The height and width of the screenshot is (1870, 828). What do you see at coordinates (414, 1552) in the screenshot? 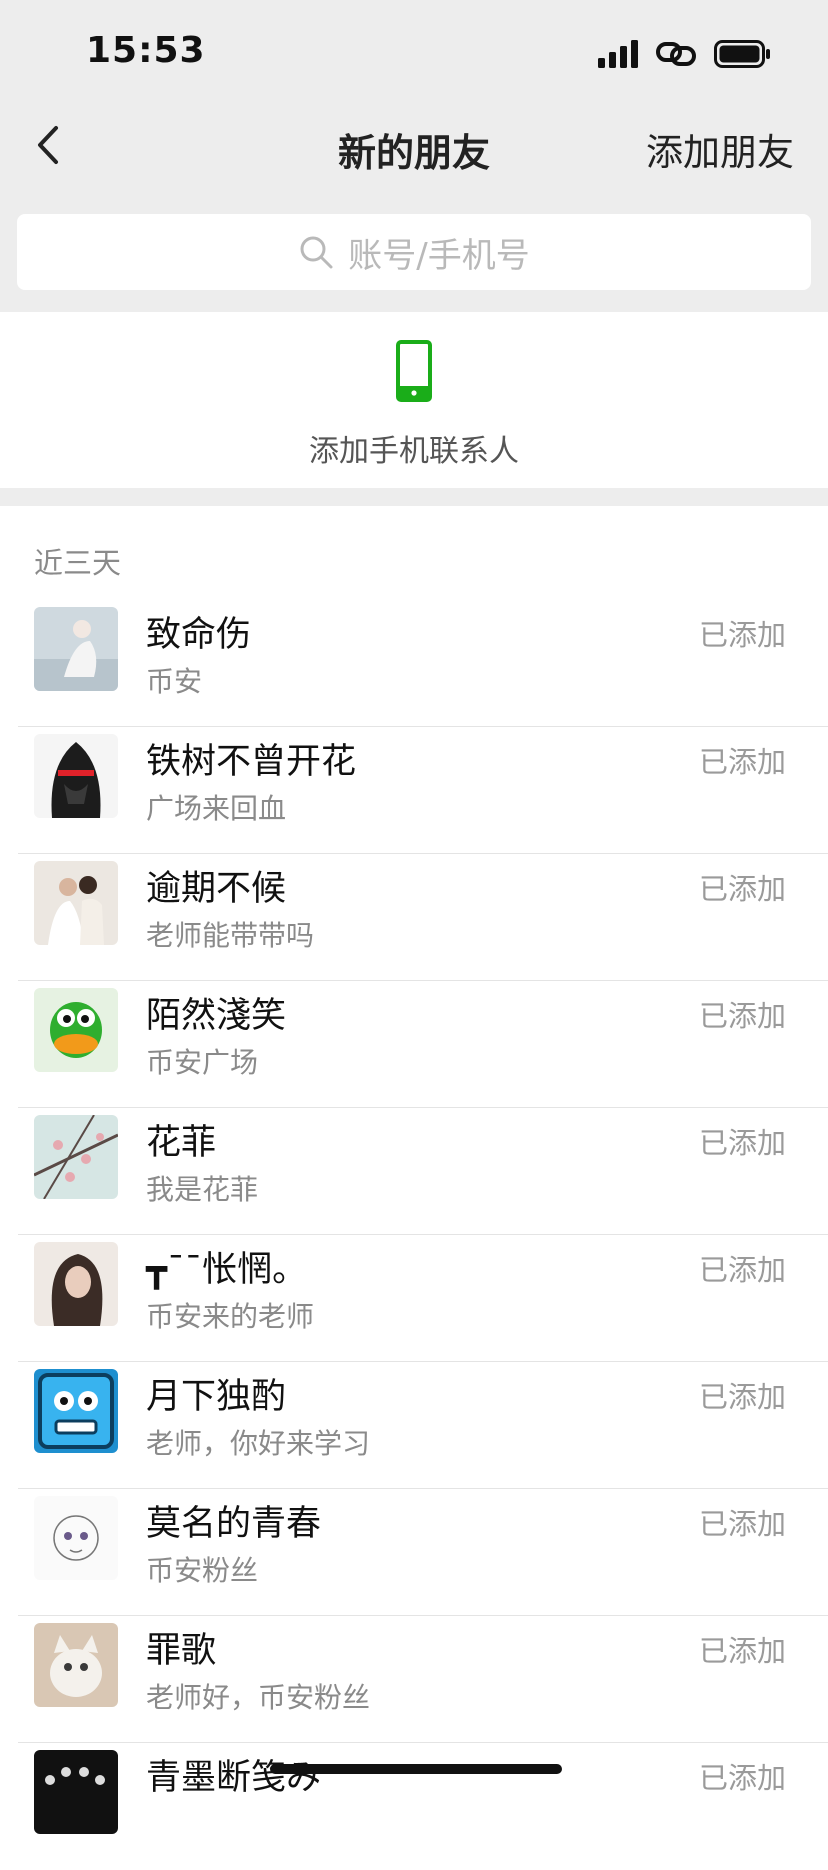
I see `friend-row: 莫名的青春 币安粉丝 已添加` at bounding box center [414, 1552].